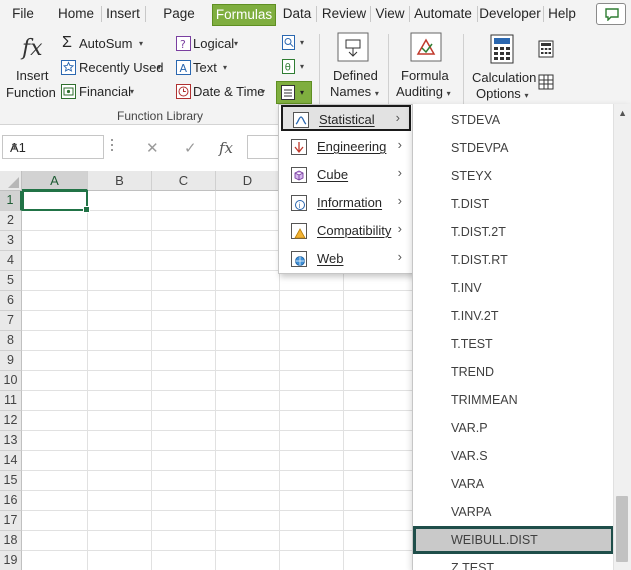 The width and height of the screenshot is (631, 570). What do you see at coordinates (11, 501) in the screenshot?
I see `row-header-16: 16` at bounding box center [11, 501].